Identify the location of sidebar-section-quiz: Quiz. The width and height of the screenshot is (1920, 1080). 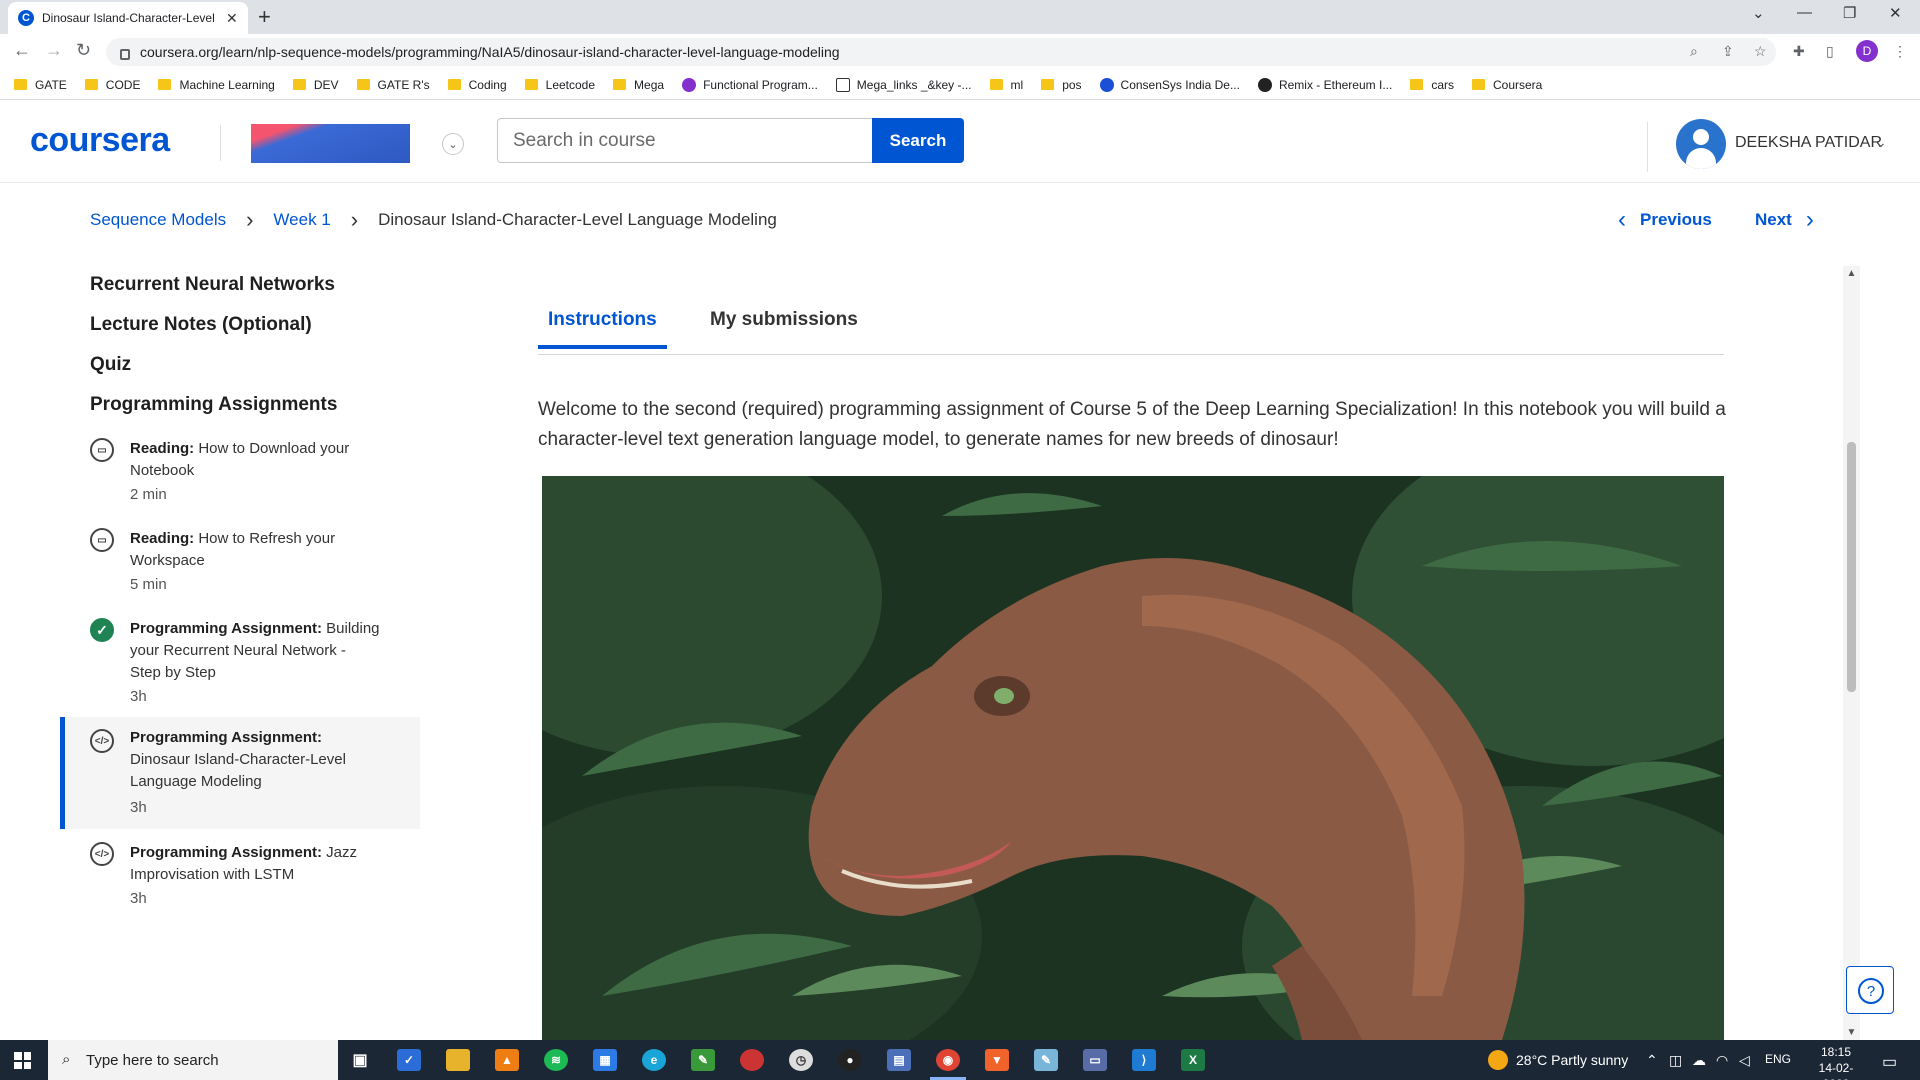
(110, 365).